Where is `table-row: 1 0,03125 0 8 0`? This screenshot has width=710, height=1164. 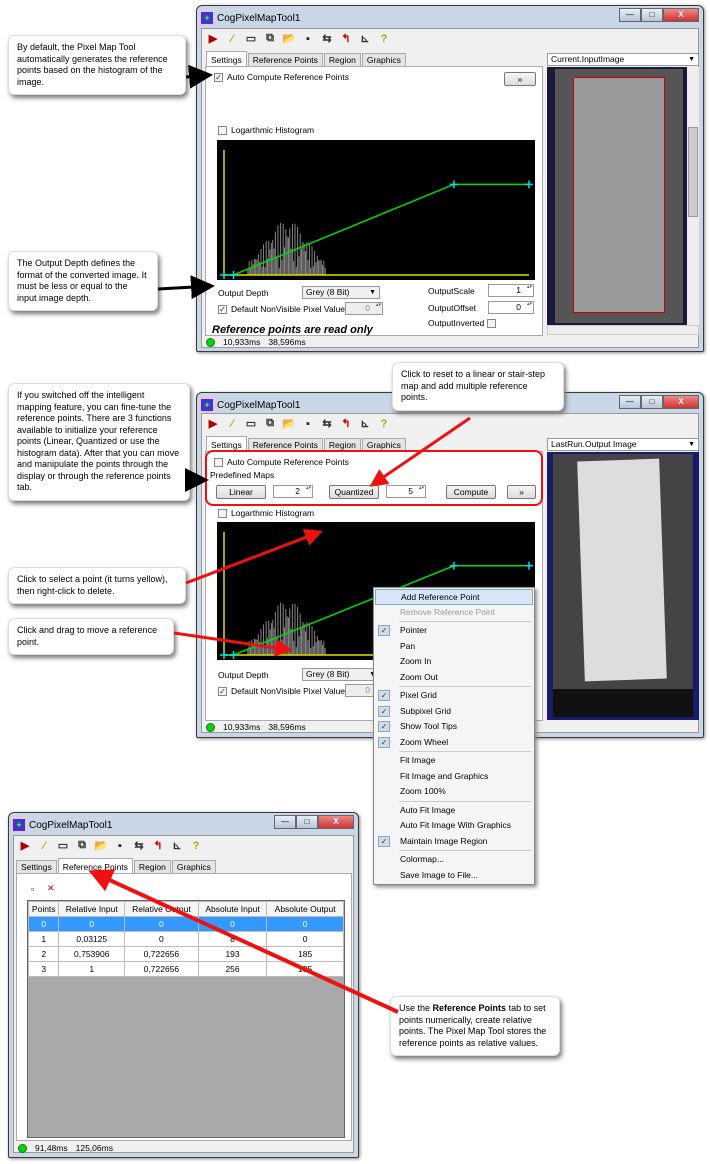 table-row: 1 0,03125 0 8 0 is located at coordinates (185, 939).